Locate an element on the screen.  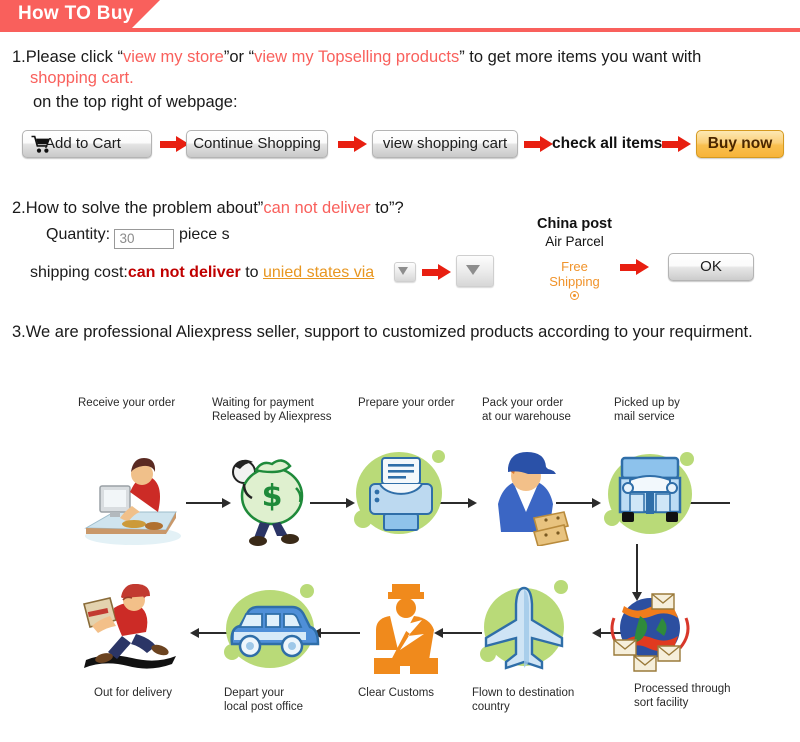
radio-selected-icon is located at coordinates (574, 295).